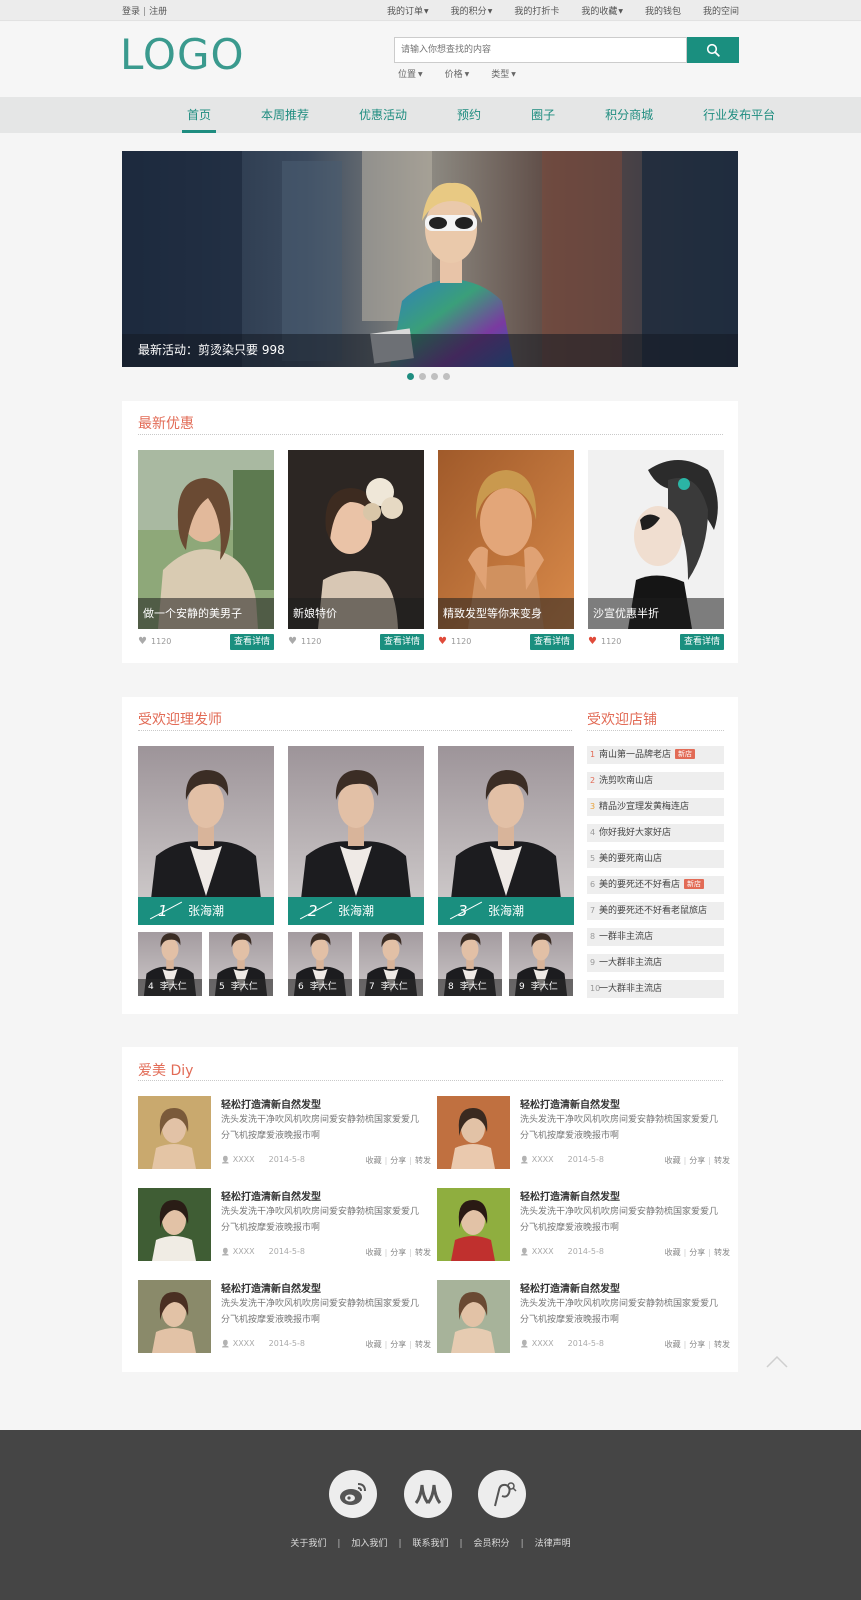  I want to click on account-link: 我的打折卡, so click(536, 10).